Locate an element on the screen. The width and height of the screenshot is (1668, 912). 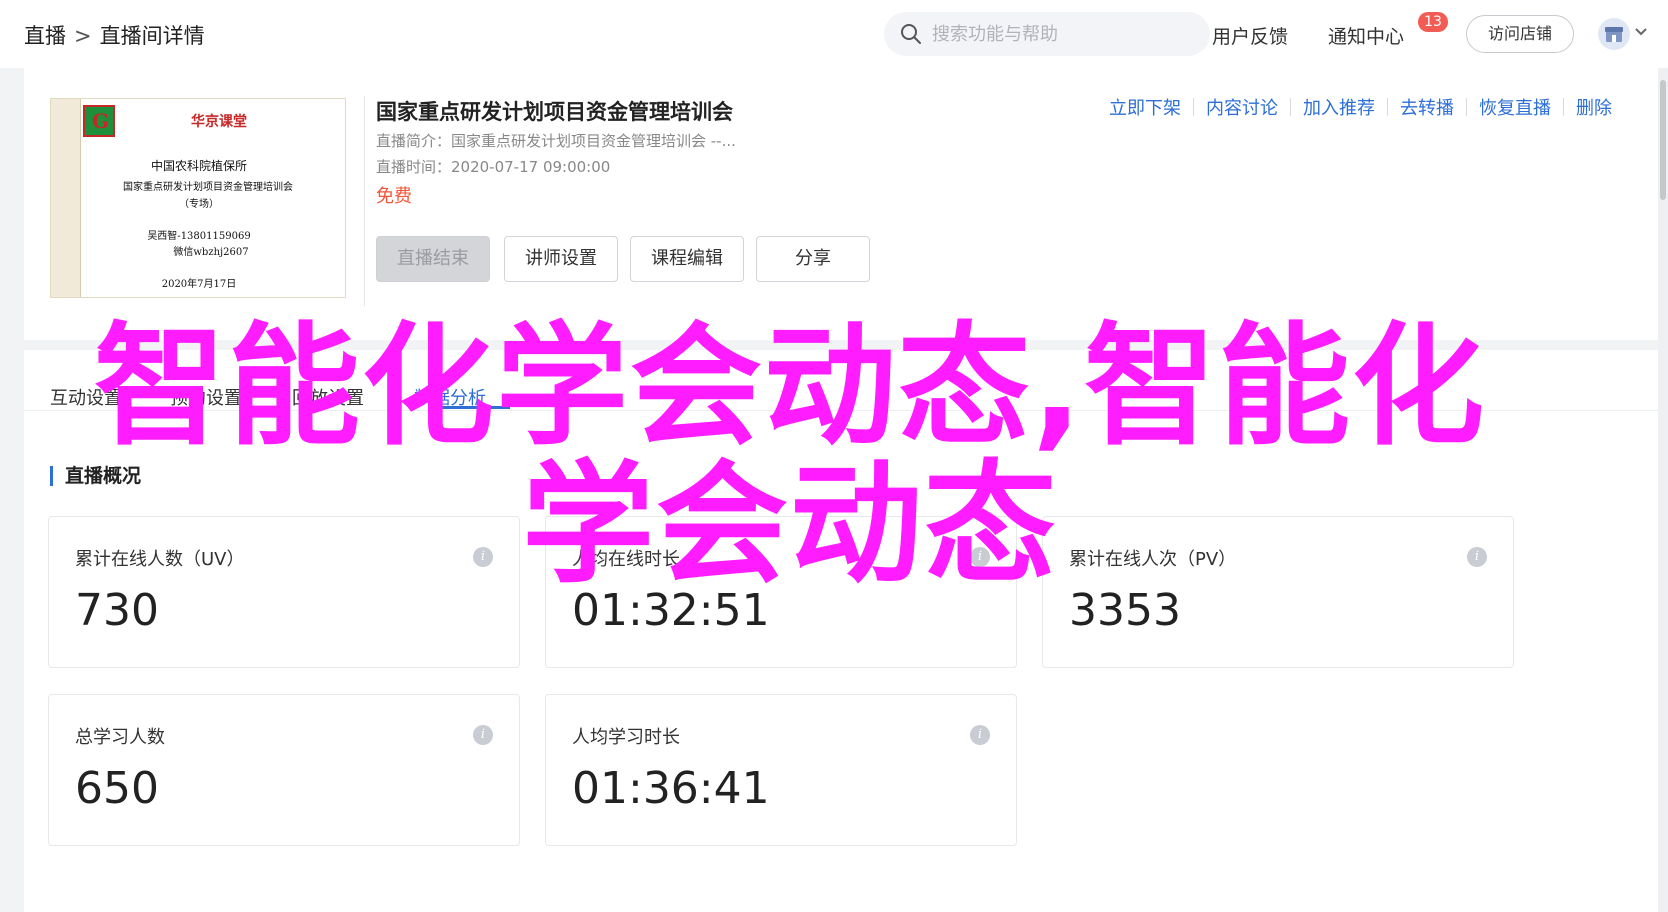
share-button: 分享 is located at coordinates (813, 259).